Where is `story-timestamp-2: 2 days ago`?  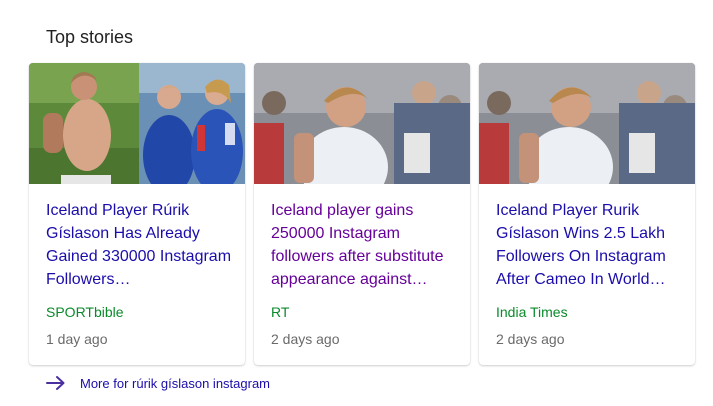 story-timestamp-2: 2 days ago is located at coordinates (305, 339).